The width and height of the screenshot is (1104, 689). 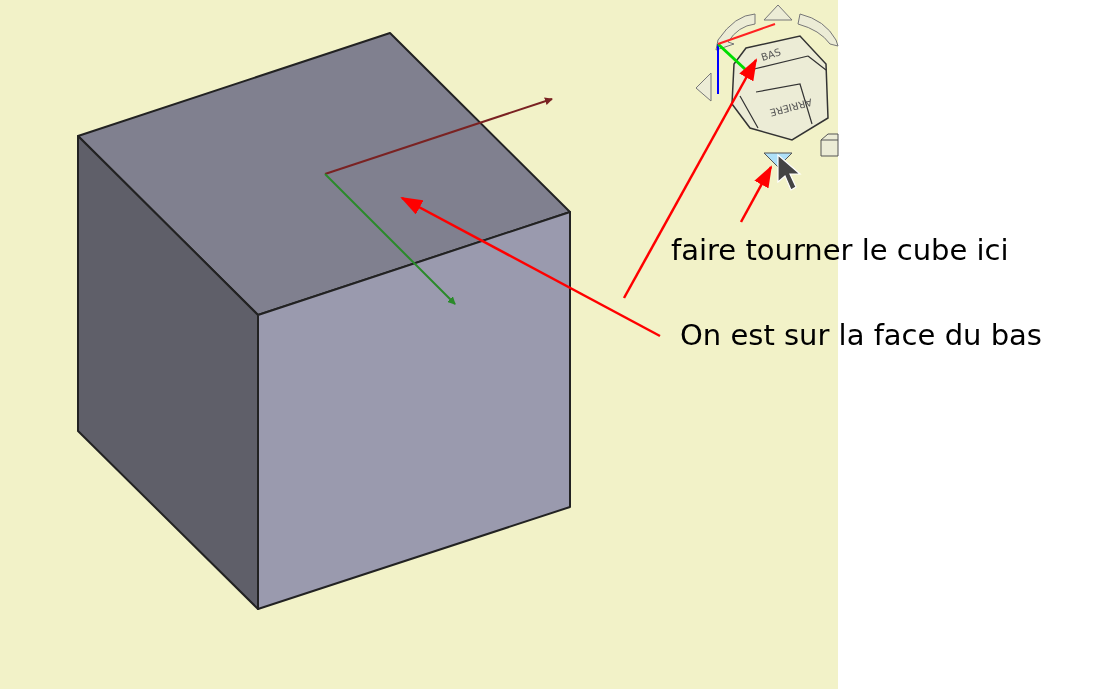 I want to click on navigation-cube, so click(x=780, y=88).